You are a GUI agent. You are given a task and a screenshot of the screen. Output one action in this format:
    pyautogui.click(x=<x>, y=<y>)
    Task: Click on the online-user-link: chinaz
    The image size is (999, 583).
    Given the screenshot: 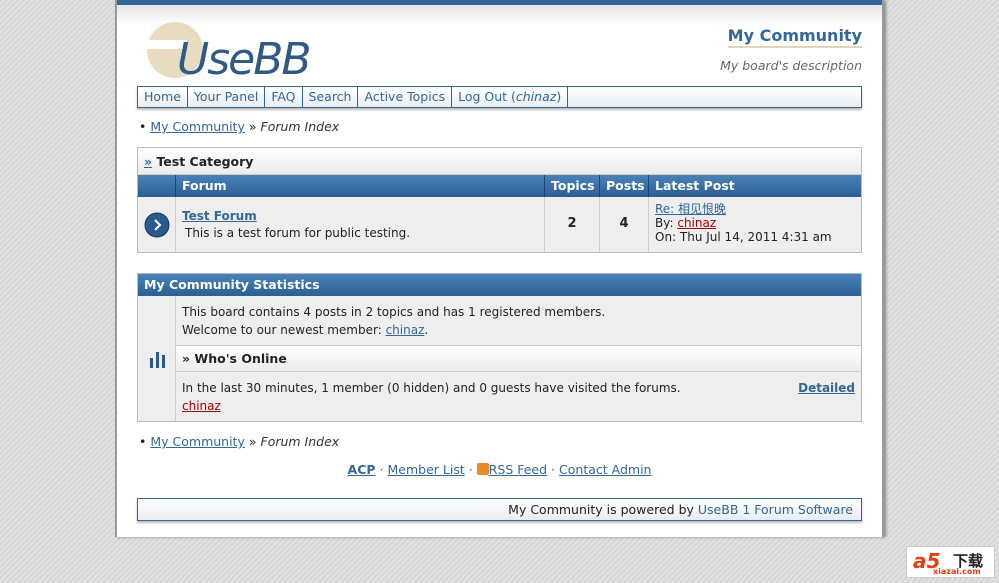 What is the action you would take?
    pyautogui.click(x=201, y=406)
    